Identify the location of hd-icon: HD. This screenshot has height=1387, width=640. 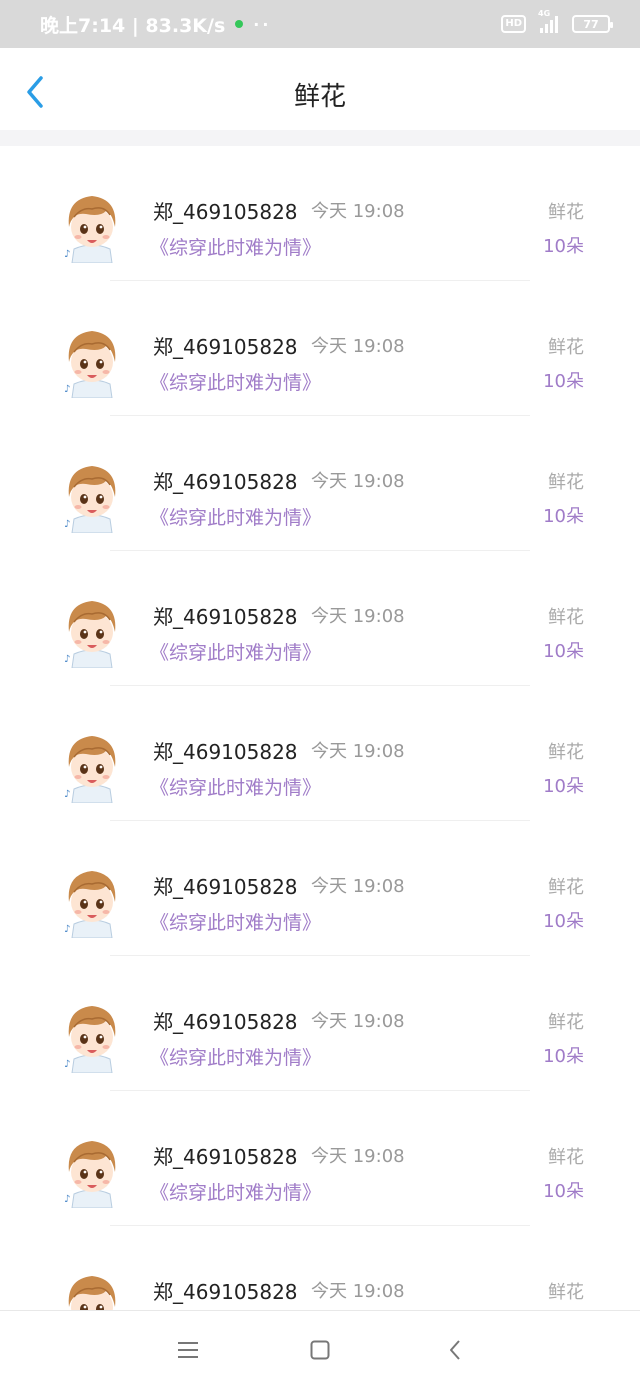
(513, 24).